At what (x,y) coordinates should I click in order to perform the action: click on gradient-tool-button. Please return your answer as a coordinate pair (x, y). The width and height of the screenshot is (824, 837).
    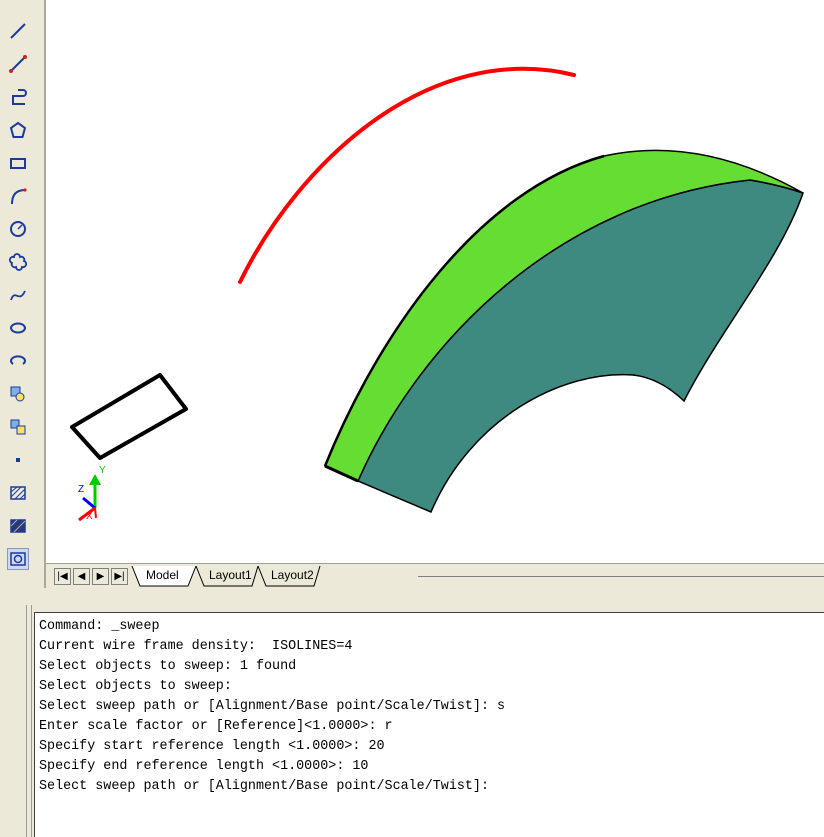
    Looking at the image, I should click on (18, 526).